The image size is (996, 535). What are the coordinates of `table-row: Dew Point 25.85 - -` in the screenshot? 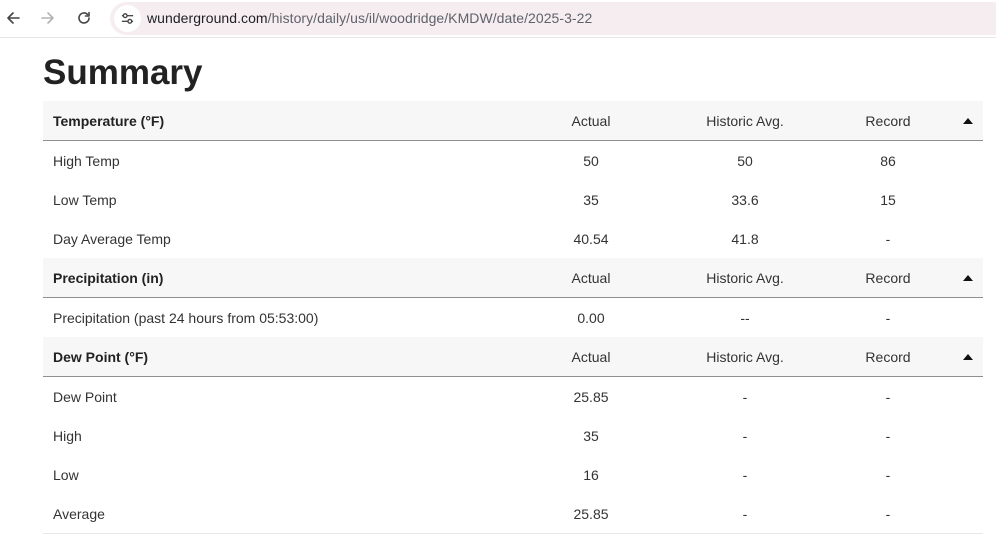 It's located at (513, 396).